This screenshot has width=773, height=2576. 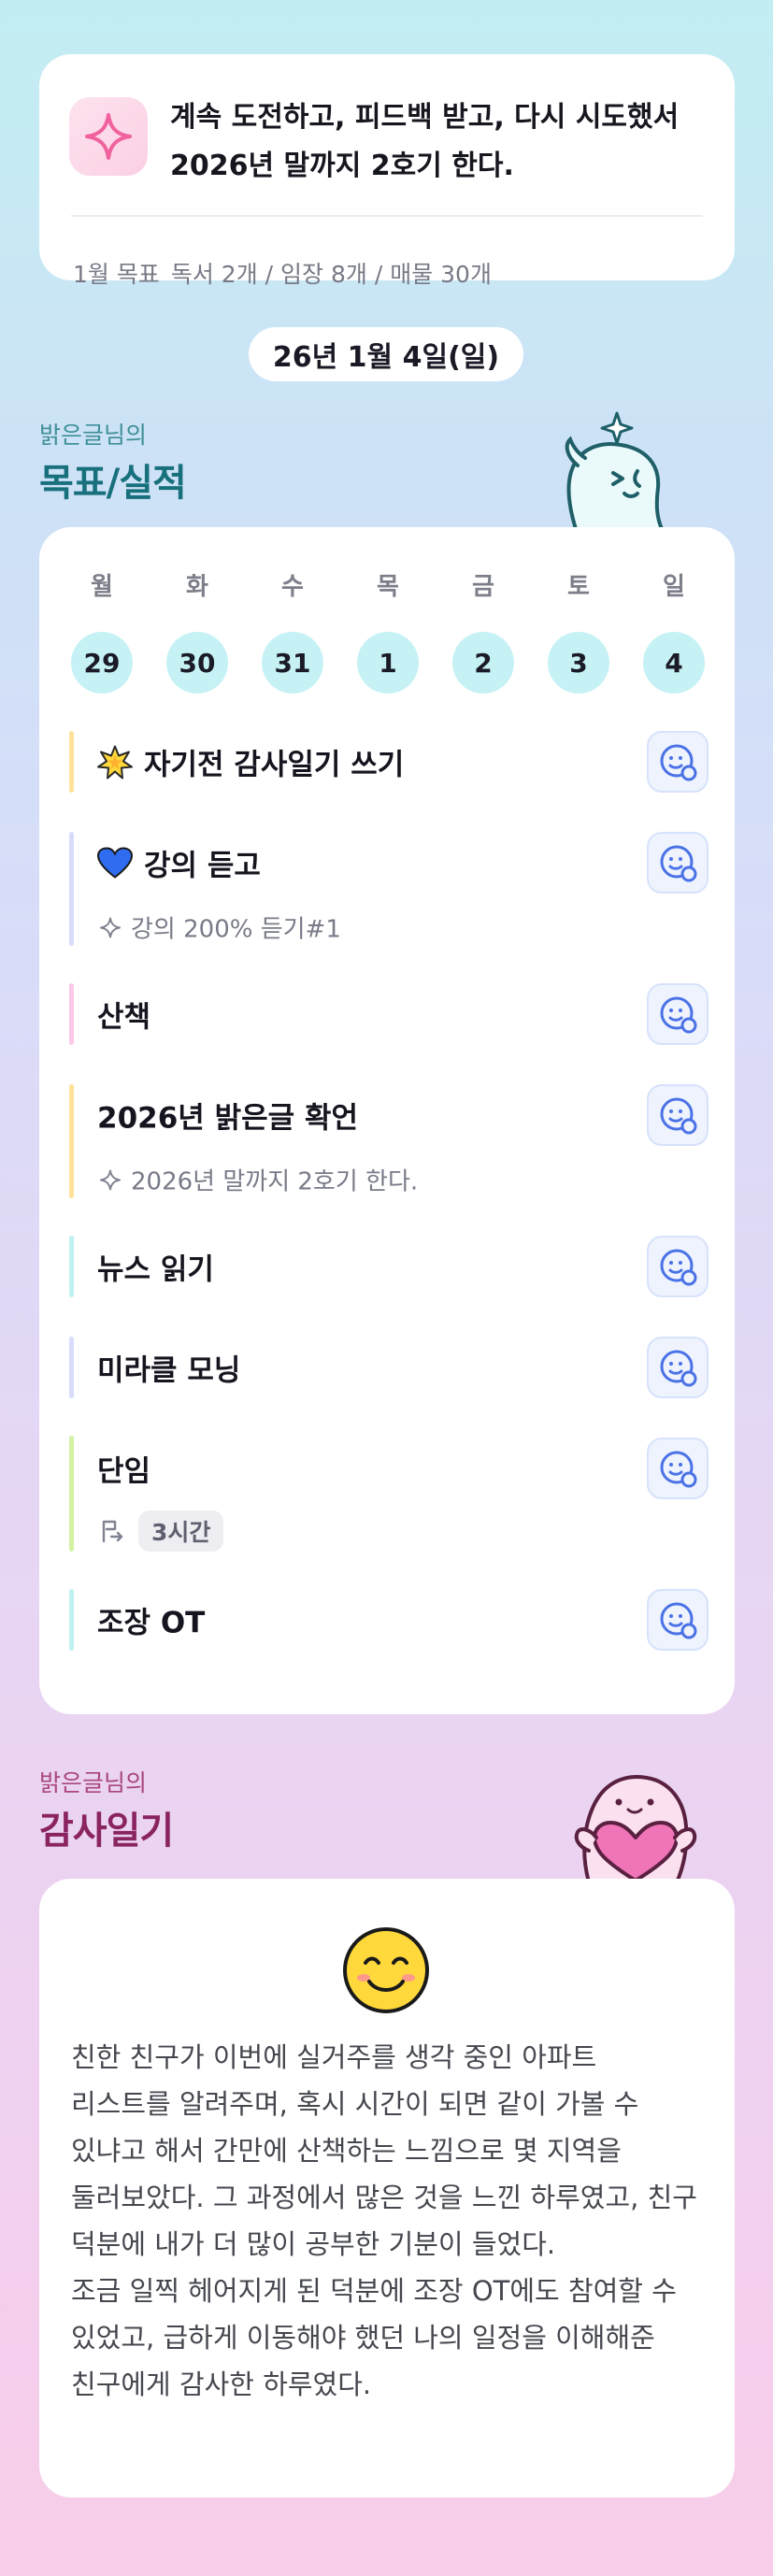 I want to click on journal-section-title: 감사일기, so click(x=106, y=1831).